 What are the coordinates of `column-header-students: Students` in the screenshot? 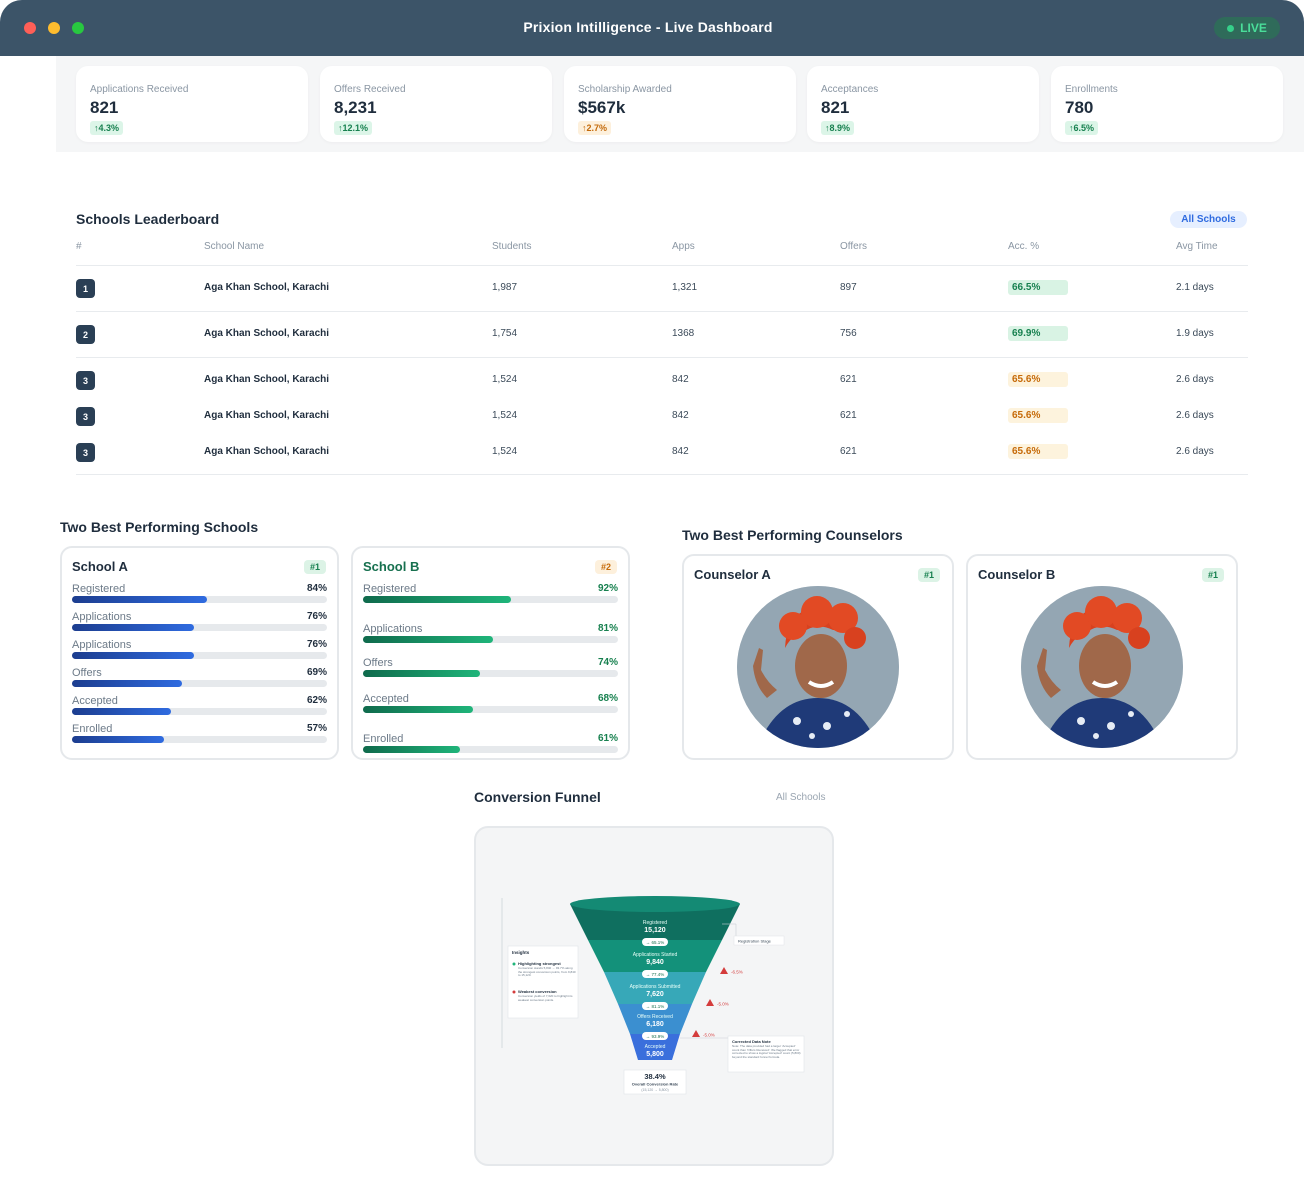 It's located at (511, 246).